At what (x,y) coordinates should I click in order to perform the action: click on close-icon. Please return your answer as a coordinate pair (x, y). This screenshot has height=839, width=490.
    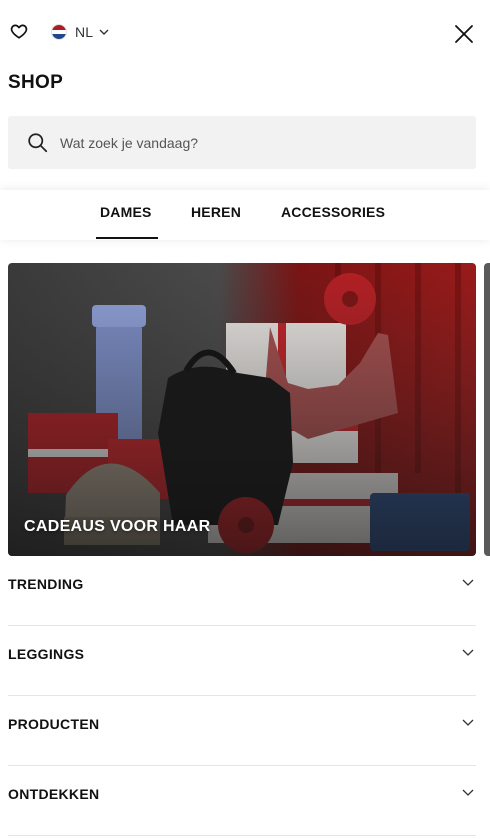
    Looking at the image, I should click on (464, 34).